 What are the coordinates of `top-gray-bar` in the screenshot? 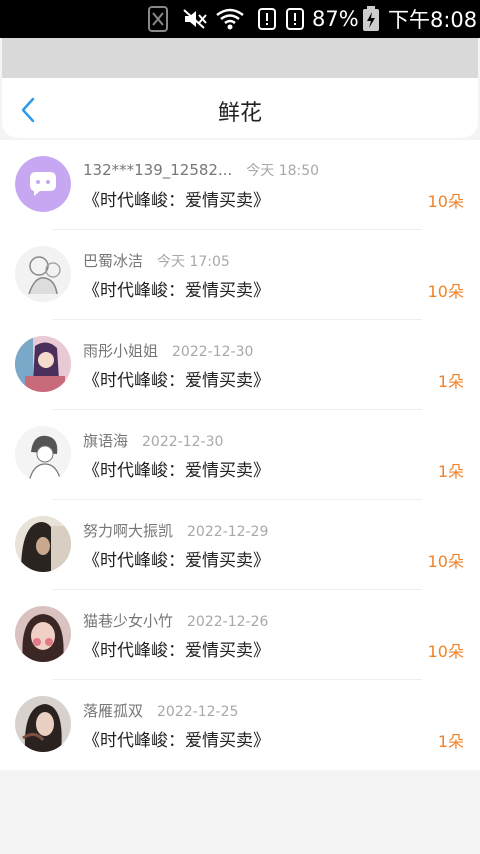 It's located at (240, 58).